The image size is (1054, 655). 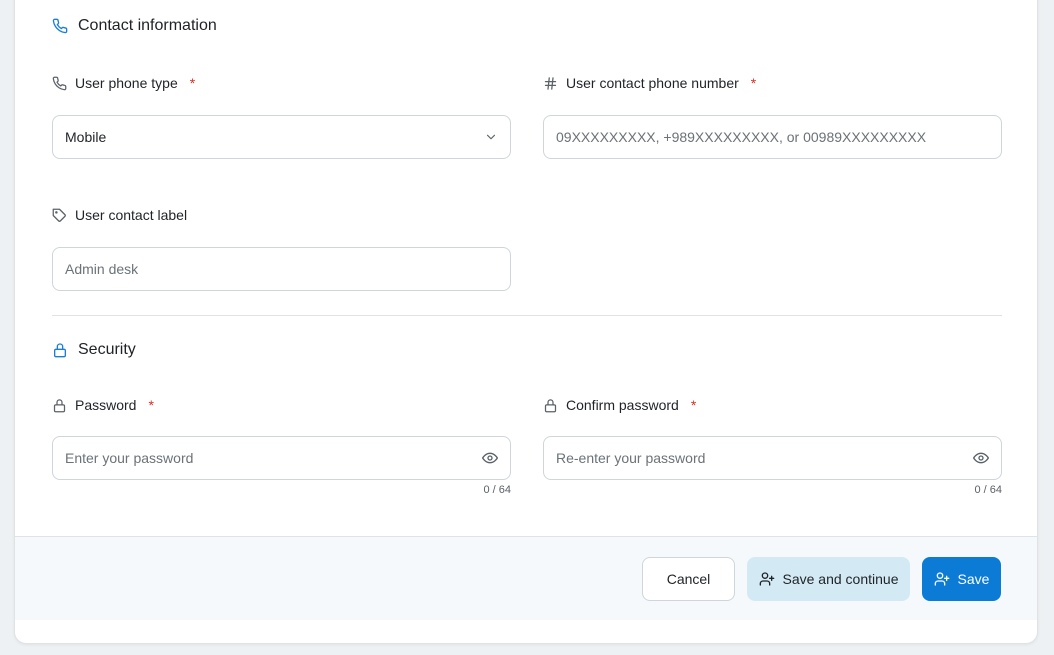 I want to click on phone-type-label: User phone type *, so click(x=123, y=83).